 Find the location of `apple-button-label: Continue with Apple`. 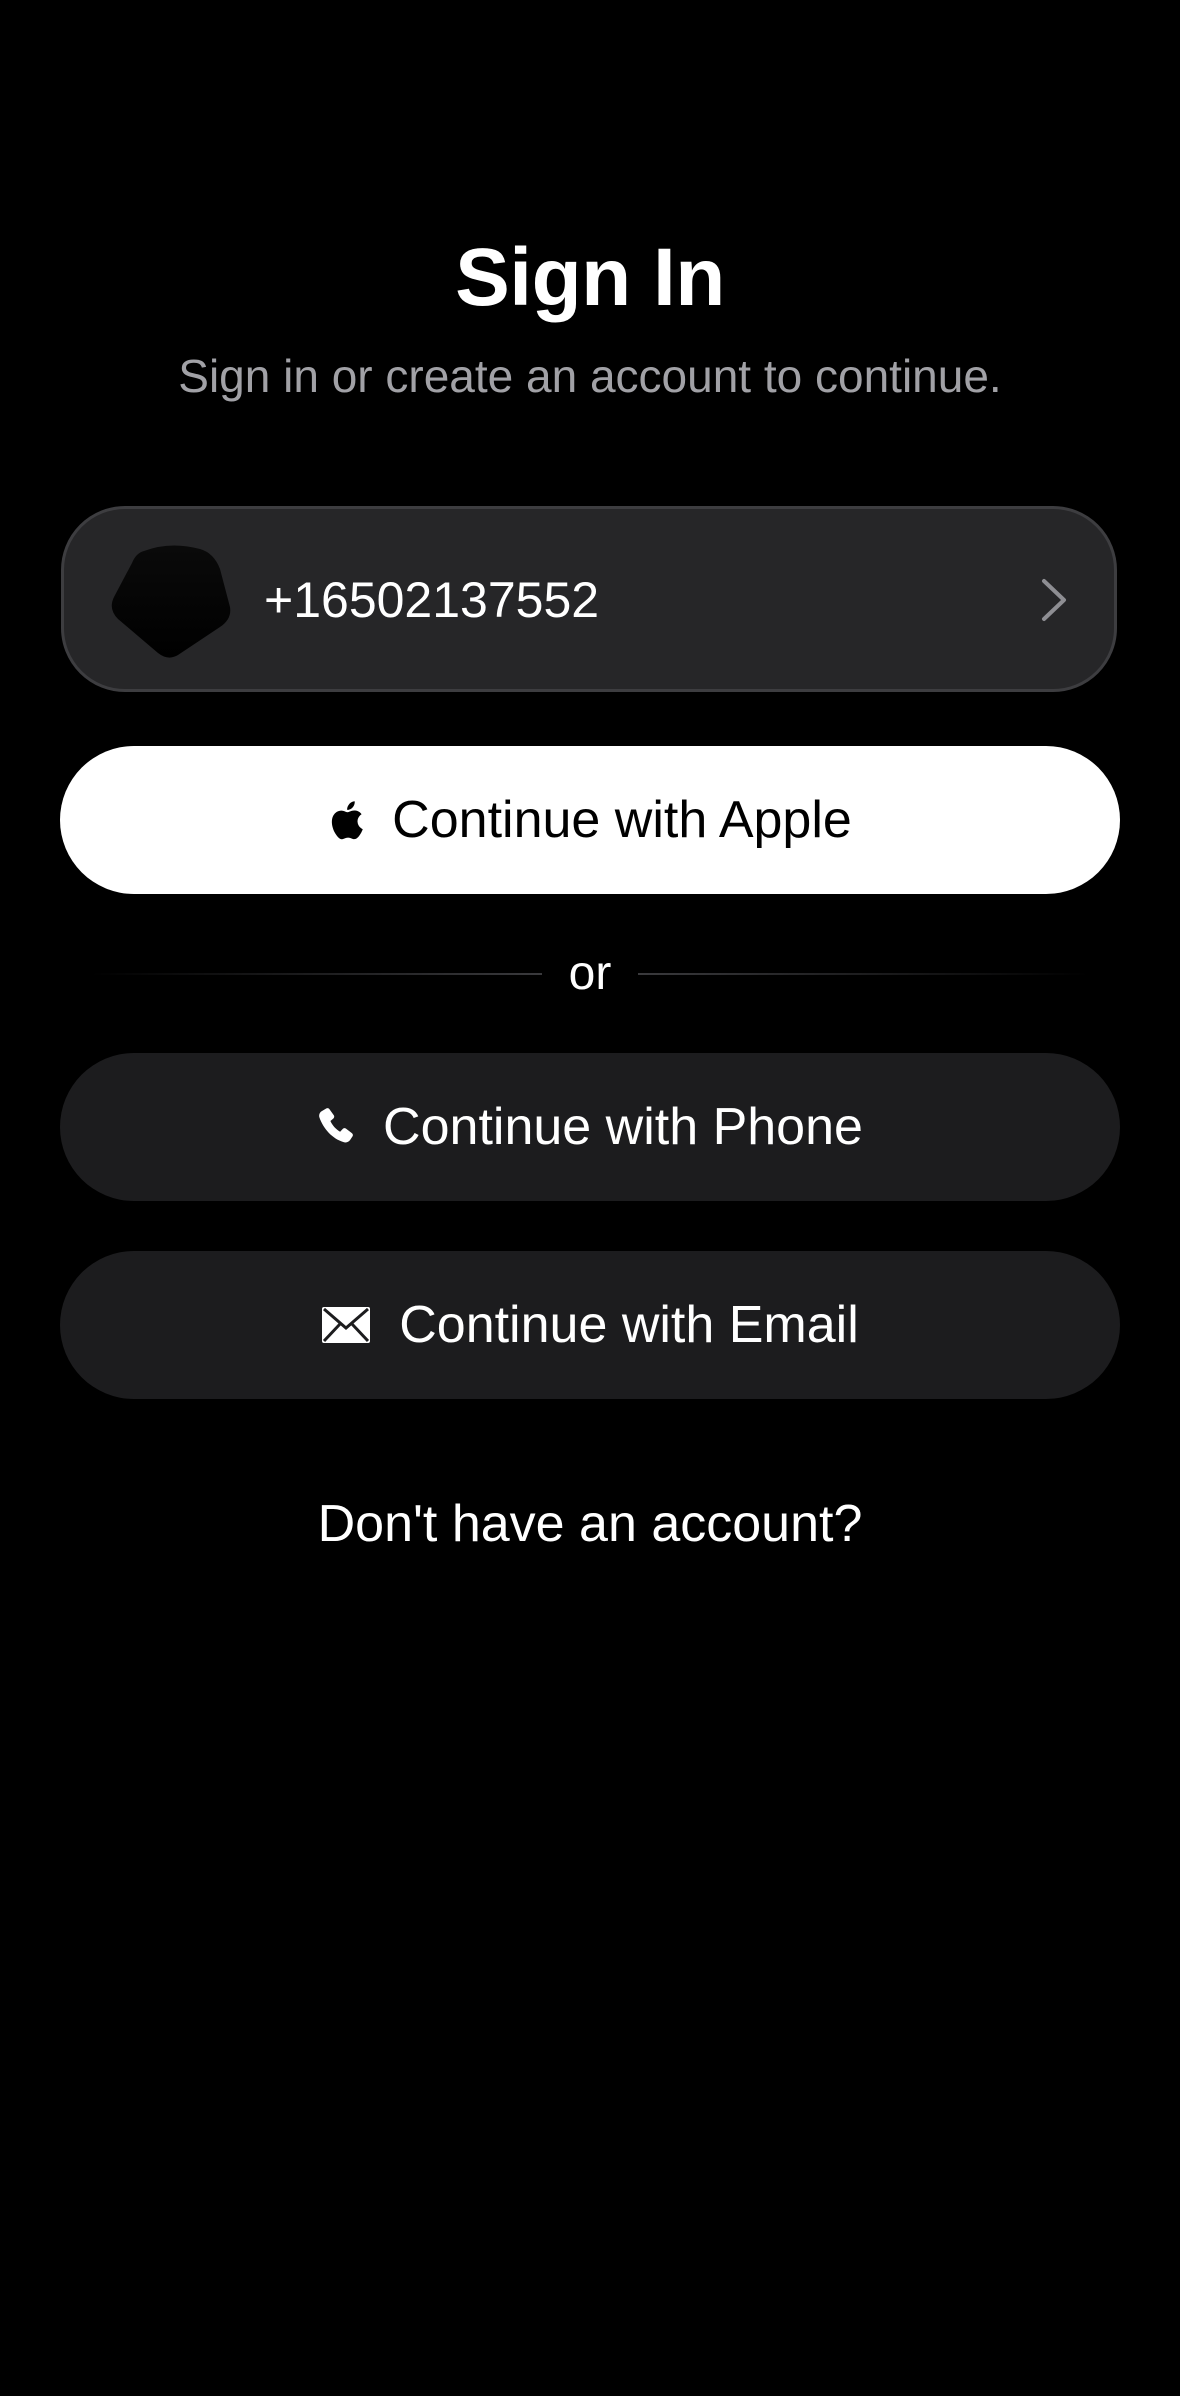

apple-button-label: Continue with Apple is located at coordinates (622, 820).